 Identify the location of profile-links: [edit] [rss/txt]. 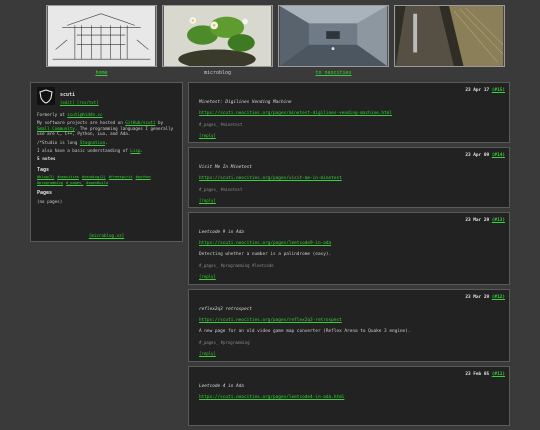
(79, 102).